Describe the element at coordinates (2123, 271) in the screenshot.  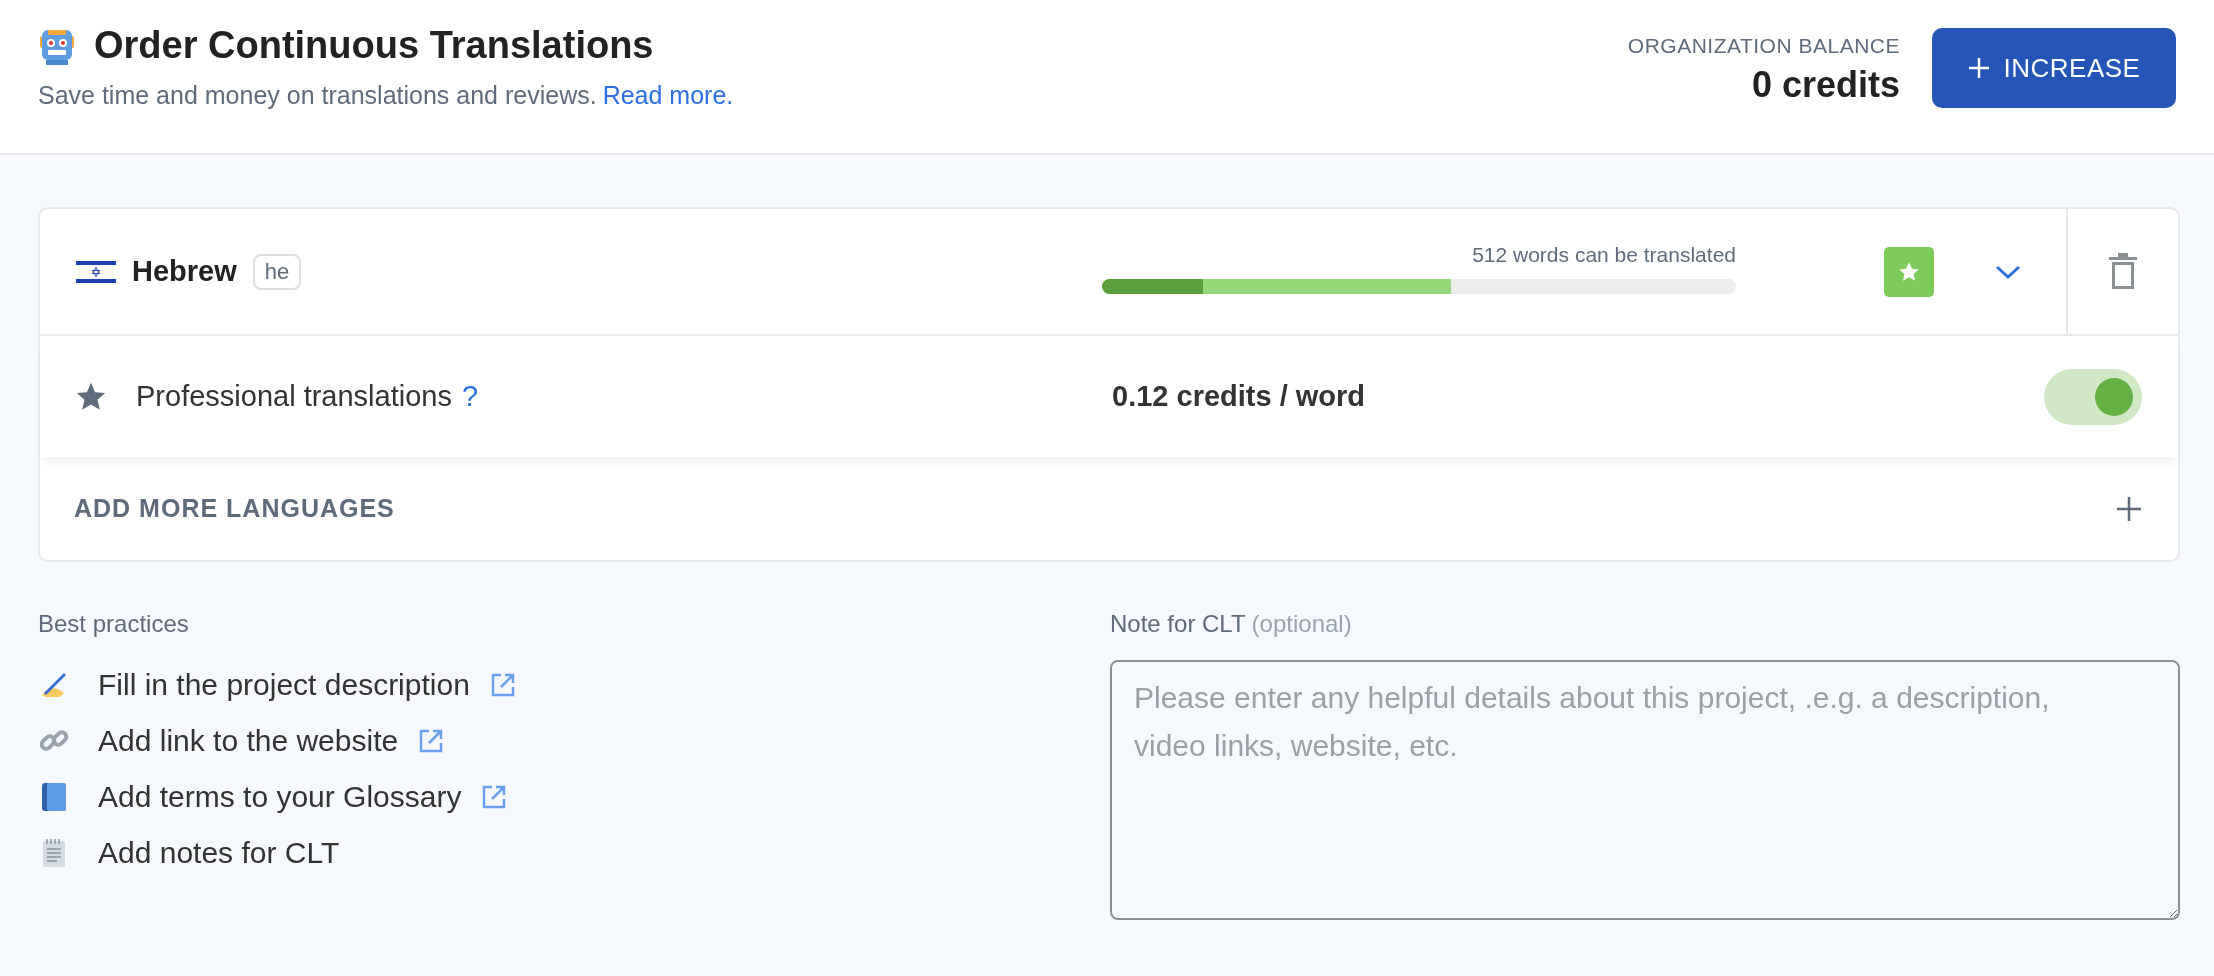
I see `trash-icon` at that location.